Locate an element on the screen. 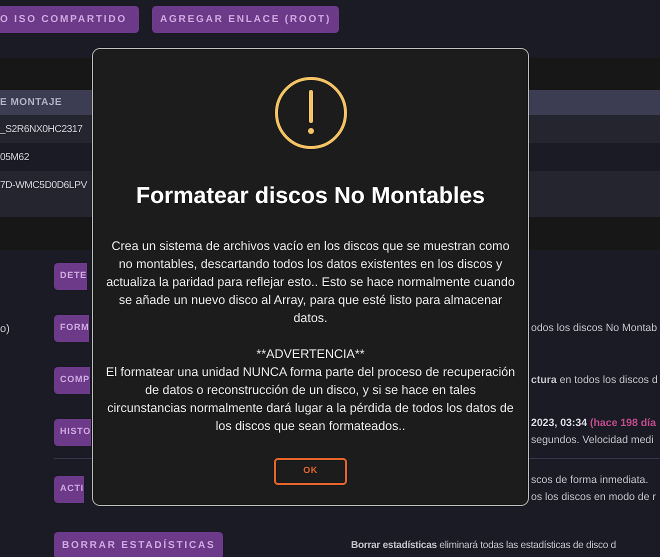  action-button: ACTI is located at coordinates (69, 489).